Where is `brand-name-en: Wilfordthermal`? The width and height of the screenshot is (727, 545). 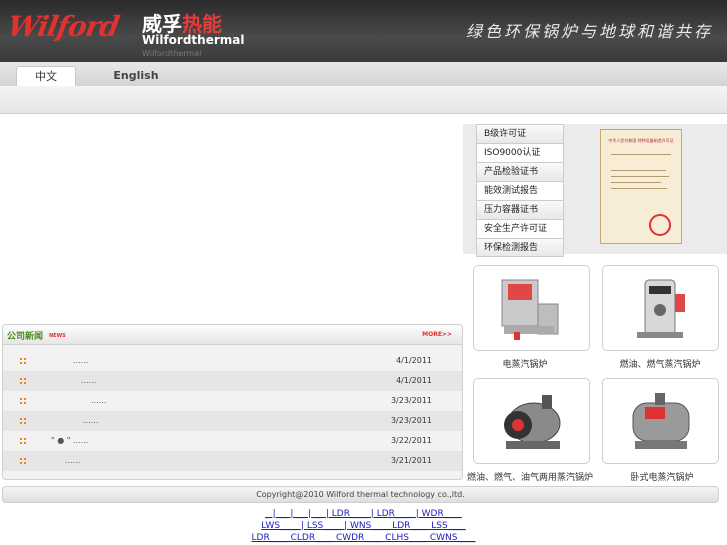
brand-name-en: Wilfordthermal is located at coordinates (193, 40).